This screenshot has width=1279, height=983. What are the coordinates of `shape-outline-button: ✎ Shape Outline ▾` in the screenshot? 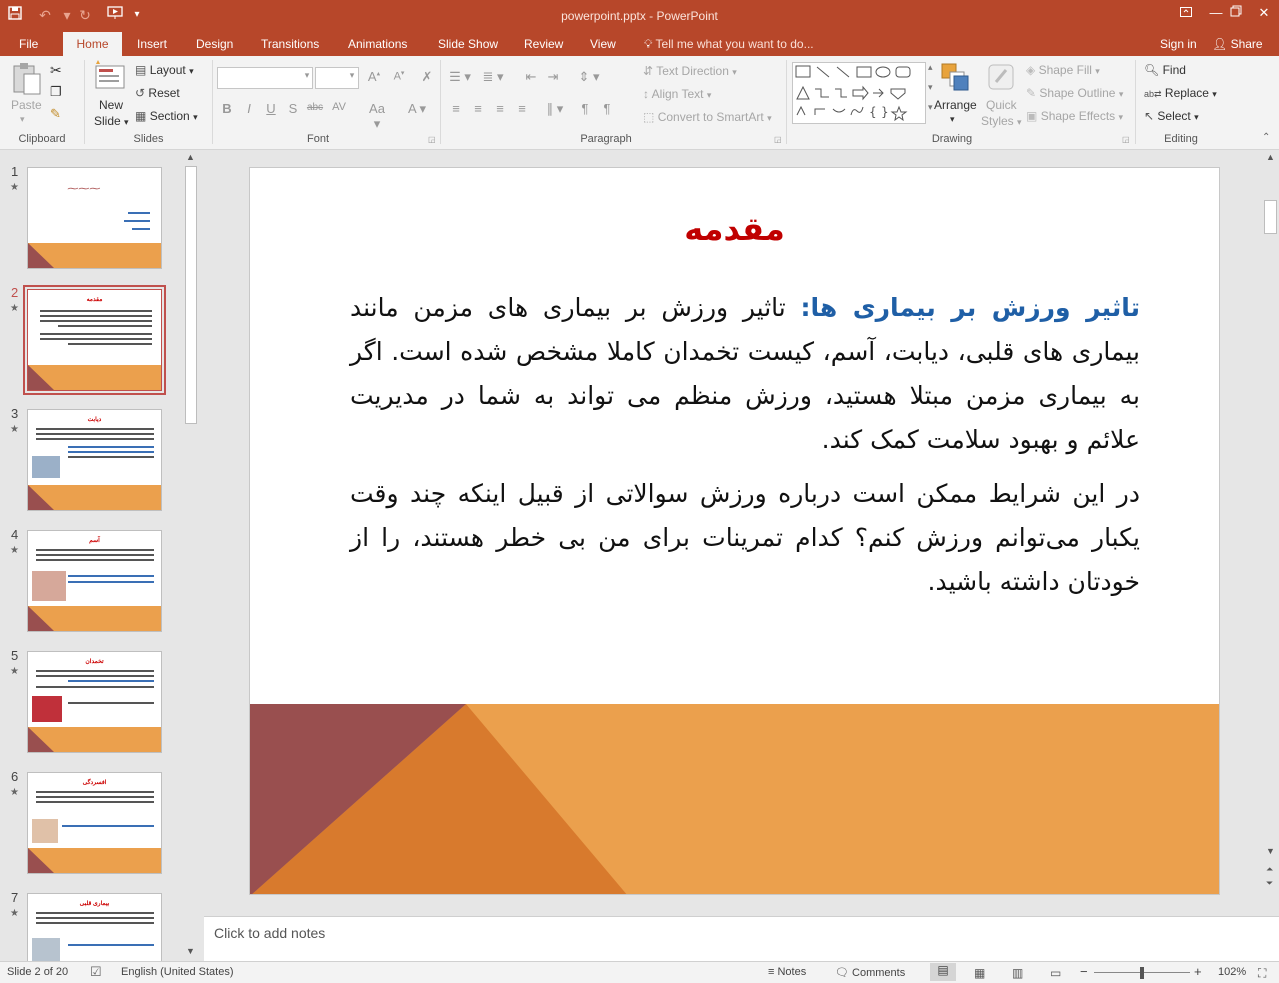 It's located at (1074, 93).